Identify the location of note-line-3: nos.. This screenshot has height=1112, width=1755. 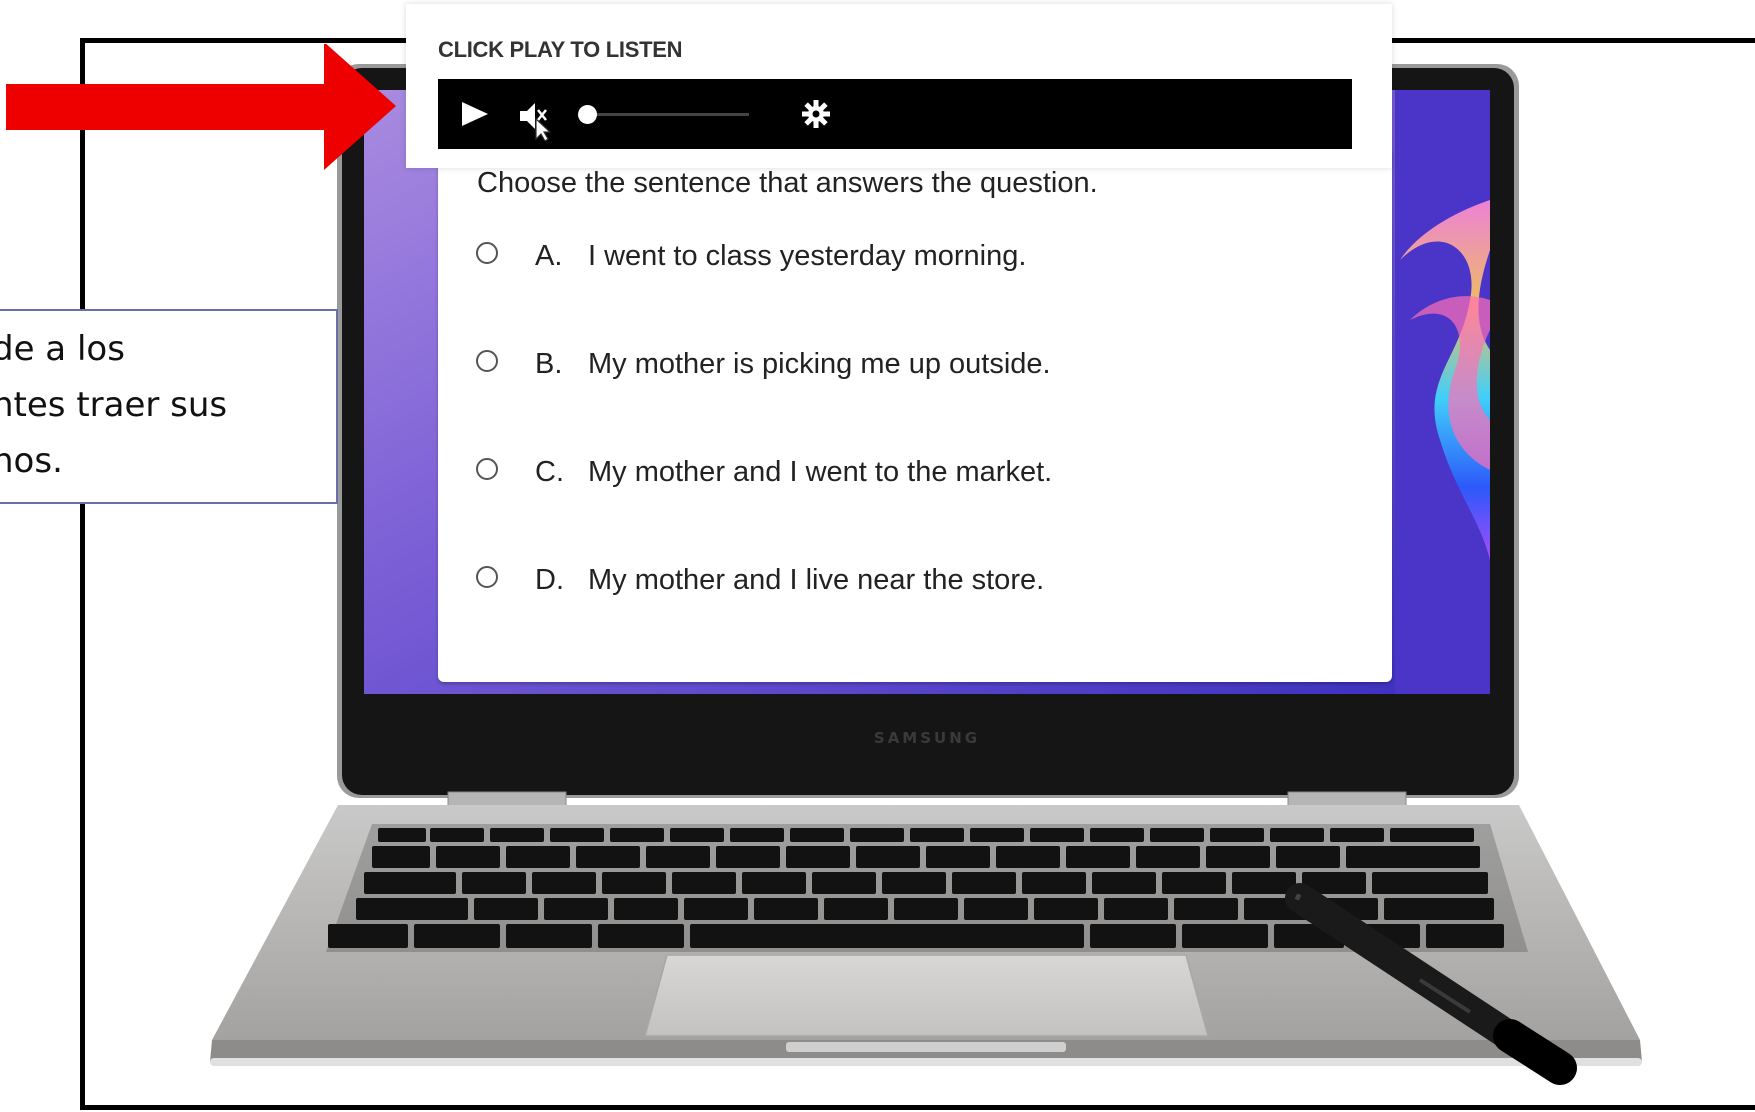
(31, 461).